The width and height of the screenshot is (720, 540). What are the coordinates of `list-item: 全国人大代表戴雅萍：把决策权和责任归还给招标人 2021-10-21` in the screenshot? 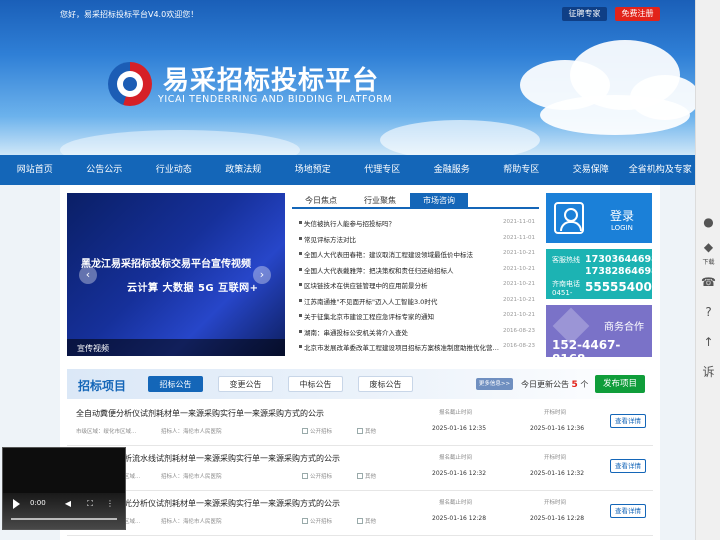 It's located at (417, 270).